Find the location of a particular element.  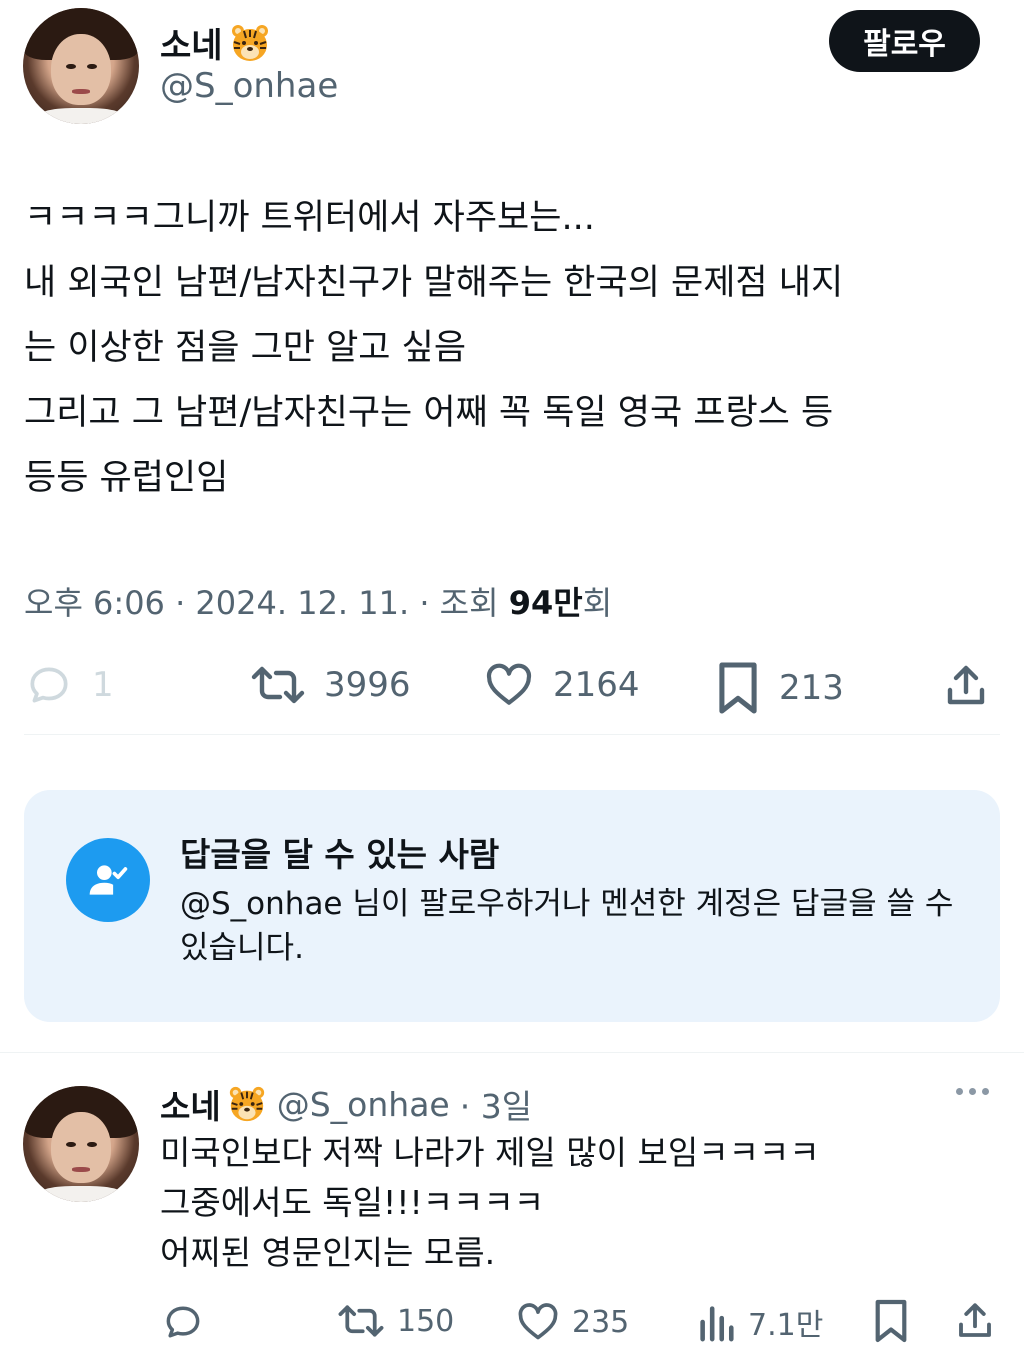

user-check-icon is located at coordinates (108, 880).